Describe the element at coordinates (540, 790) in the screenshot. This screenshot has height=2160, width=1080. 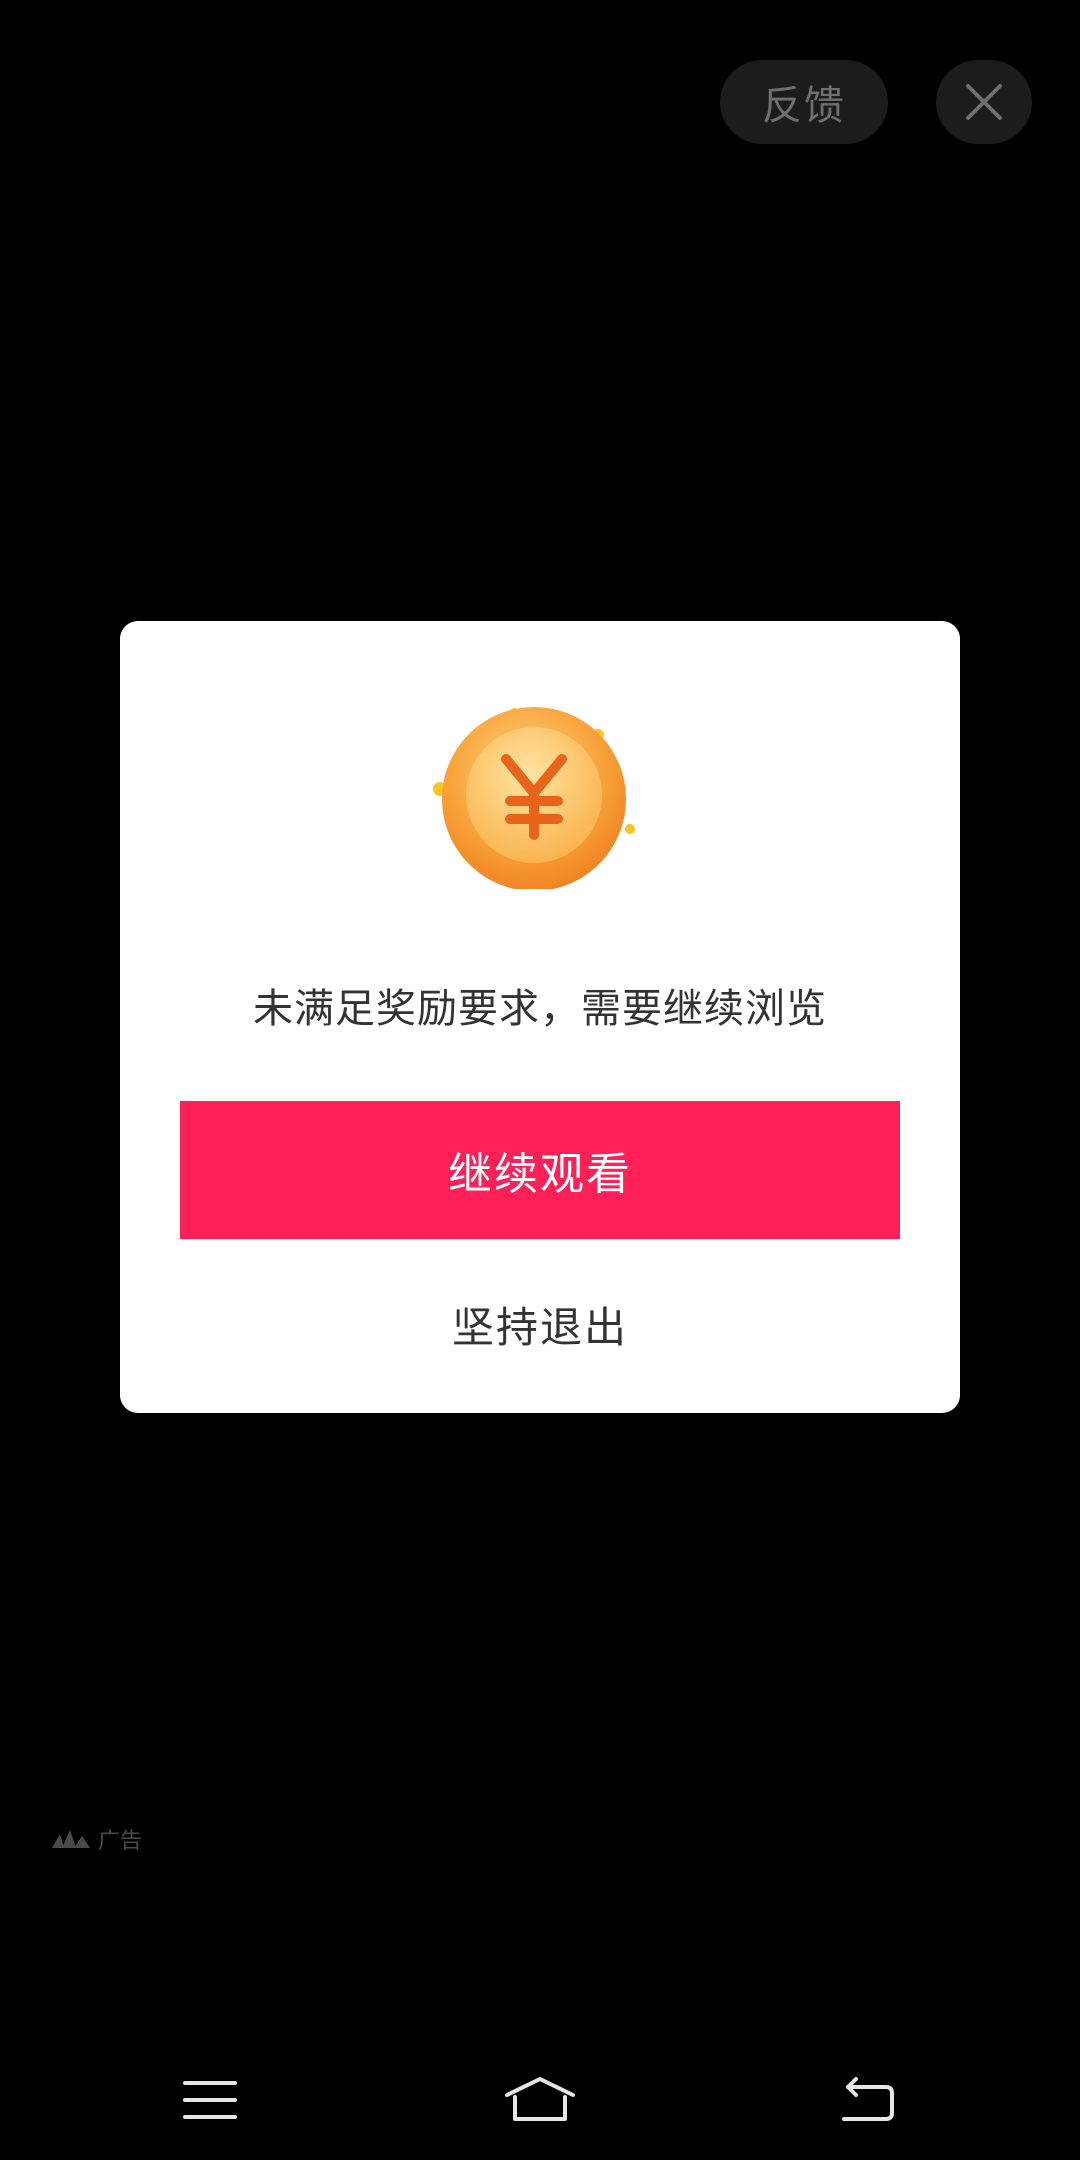
I see `yuan-coin-icon` at that location.